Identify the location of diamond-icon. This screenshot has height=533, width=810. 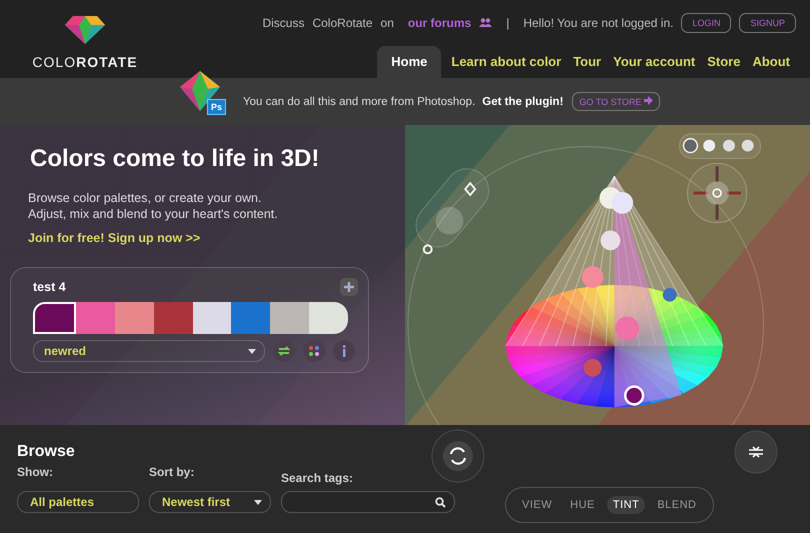
(470, 189).